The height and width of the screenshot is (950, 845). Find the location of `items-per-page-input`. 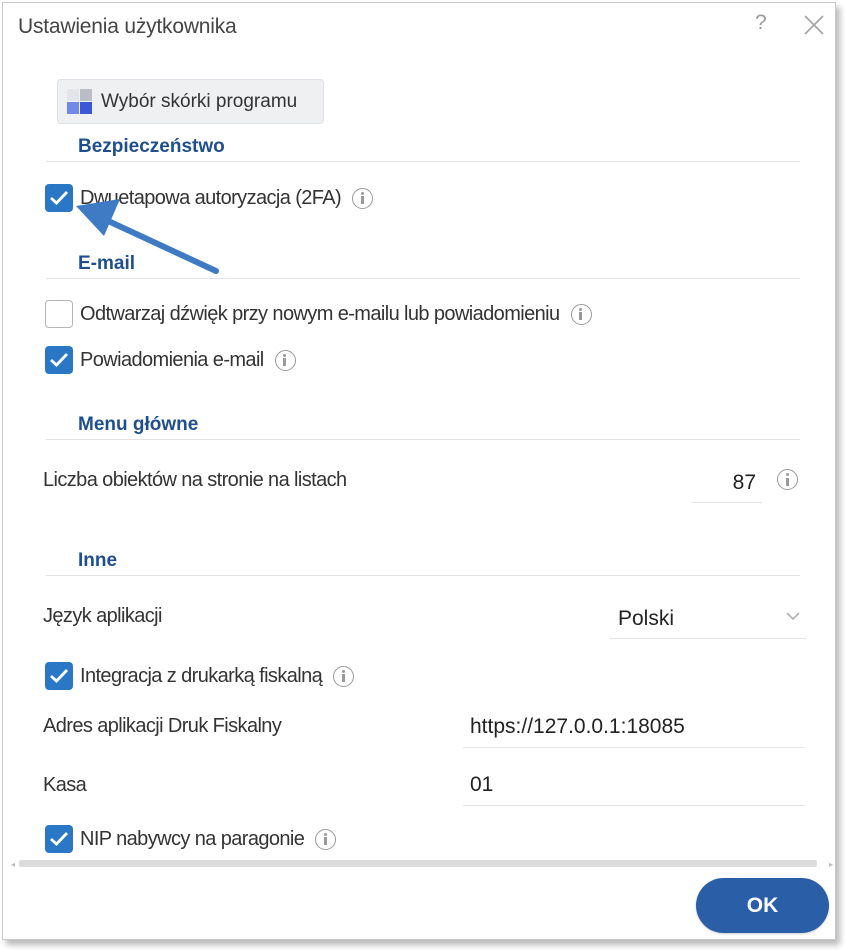

items-per-page-input is located at coordinates (726, 483).